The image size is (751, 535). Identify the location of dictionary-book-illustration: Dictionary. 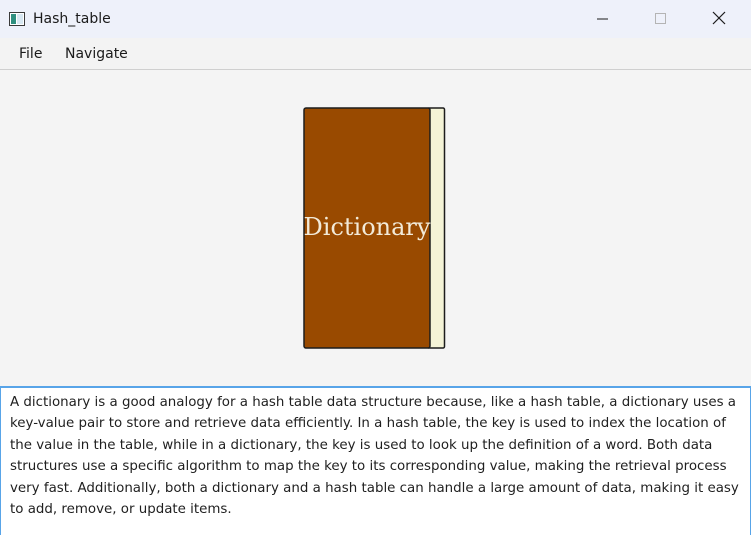
(375, 230).